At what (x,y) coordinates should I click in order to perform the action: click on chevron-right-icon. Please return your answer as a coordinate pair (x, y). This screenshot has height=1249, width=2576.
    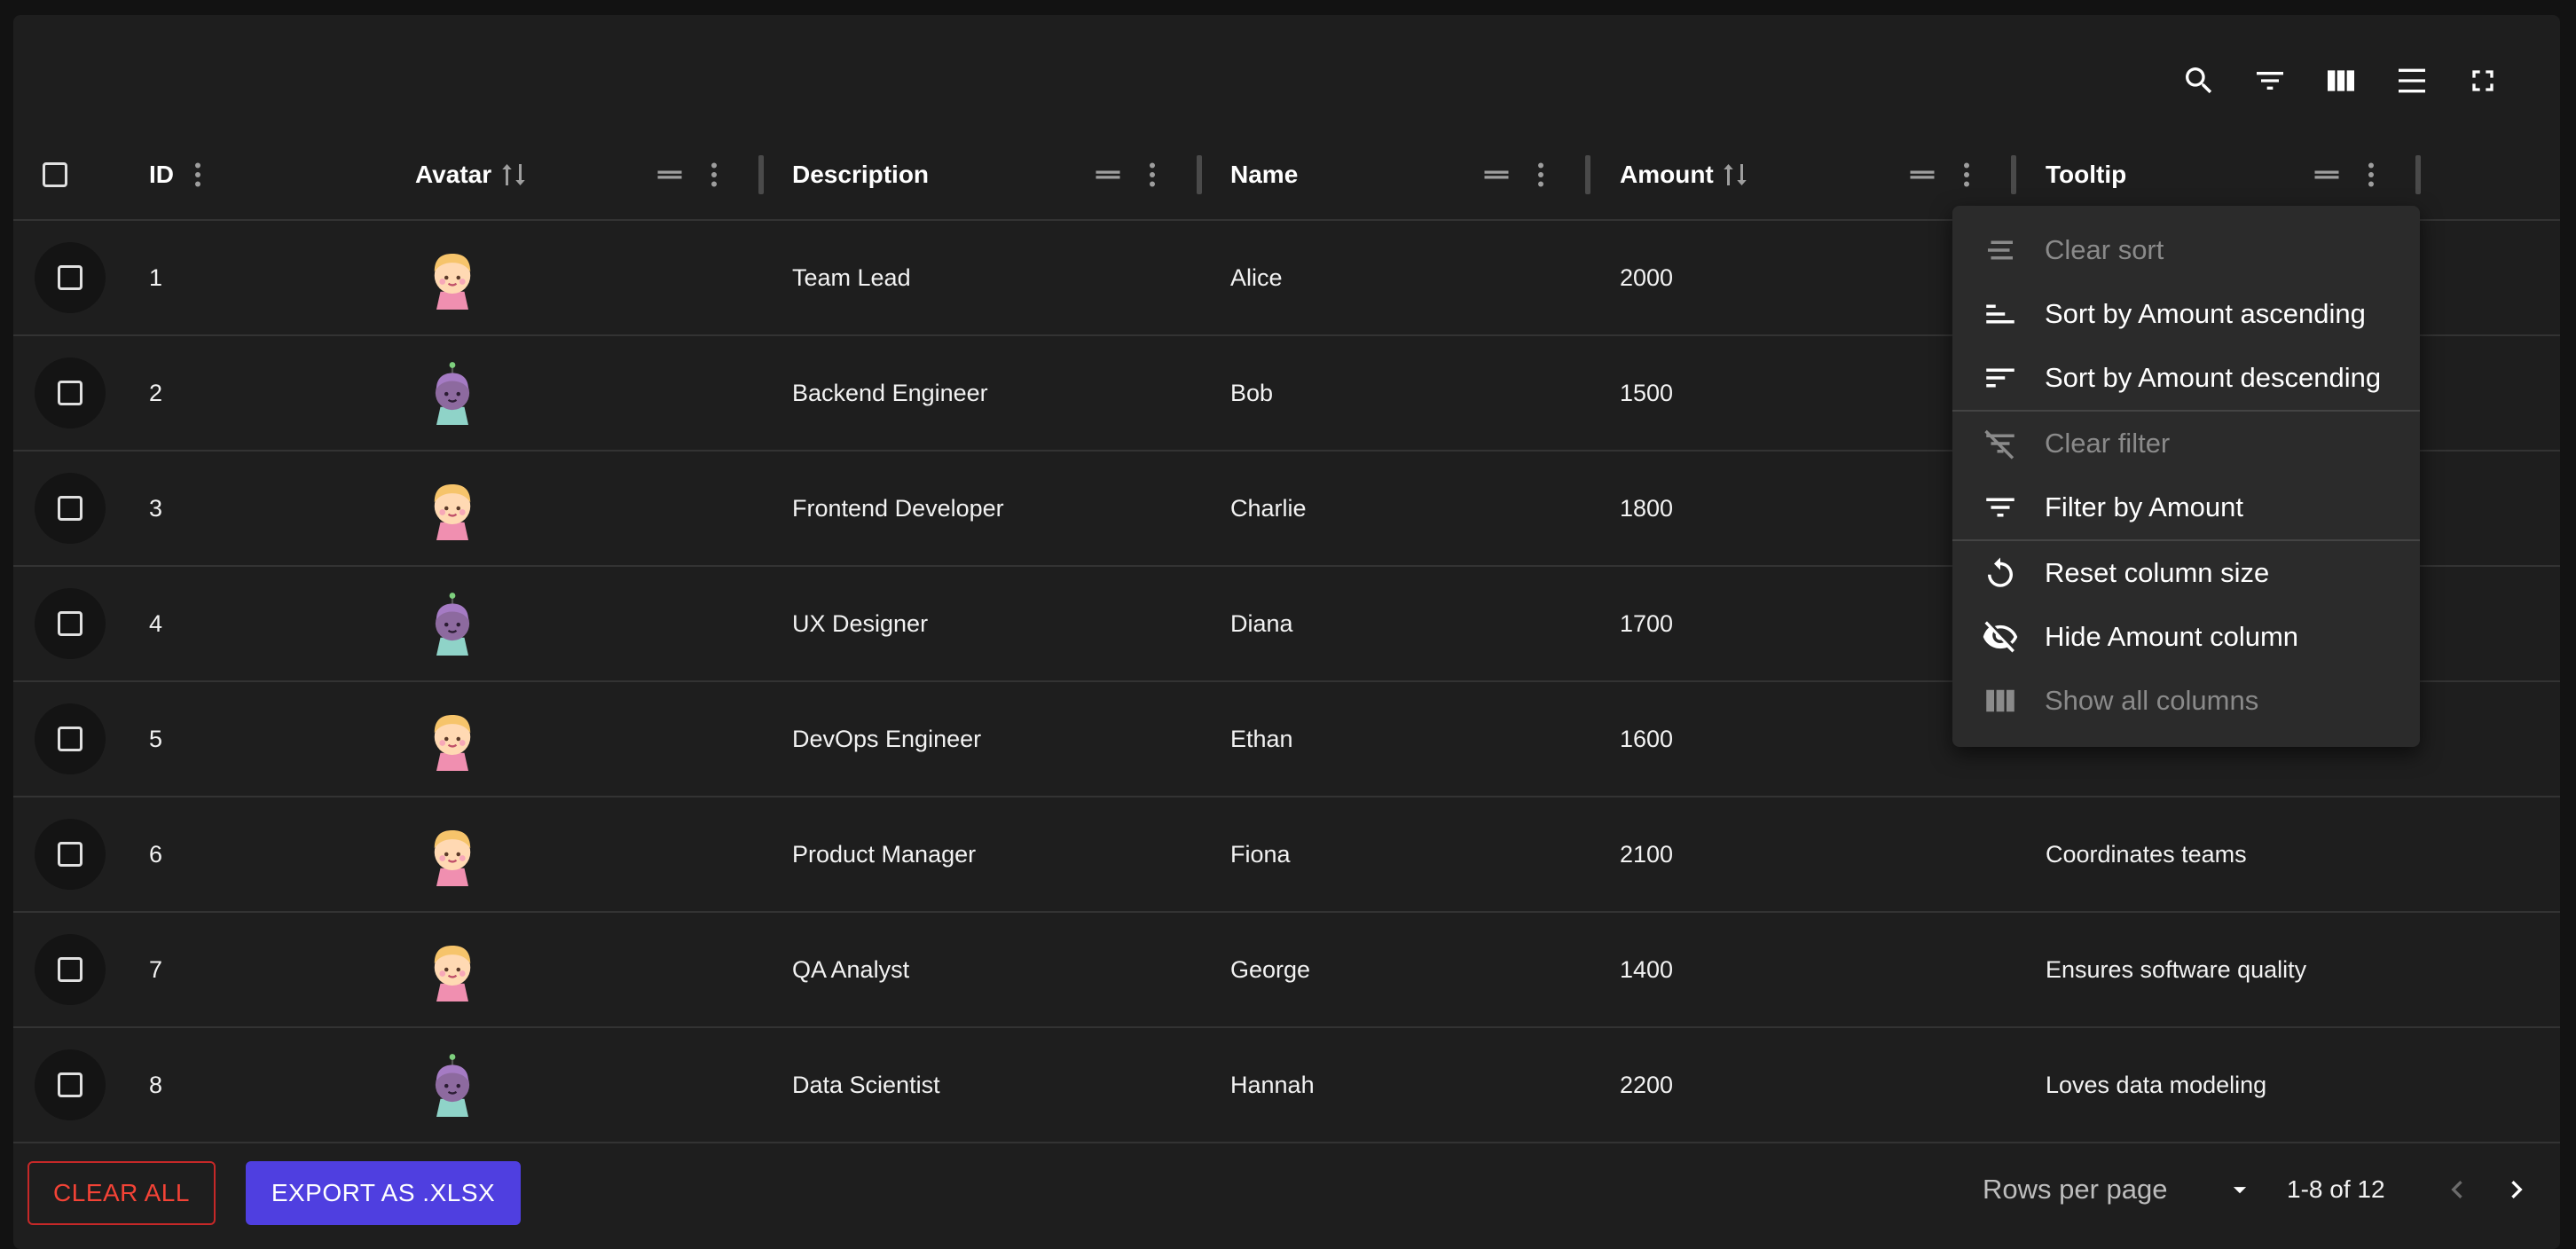
    Looking at the image, I should click on (2517, 1190).